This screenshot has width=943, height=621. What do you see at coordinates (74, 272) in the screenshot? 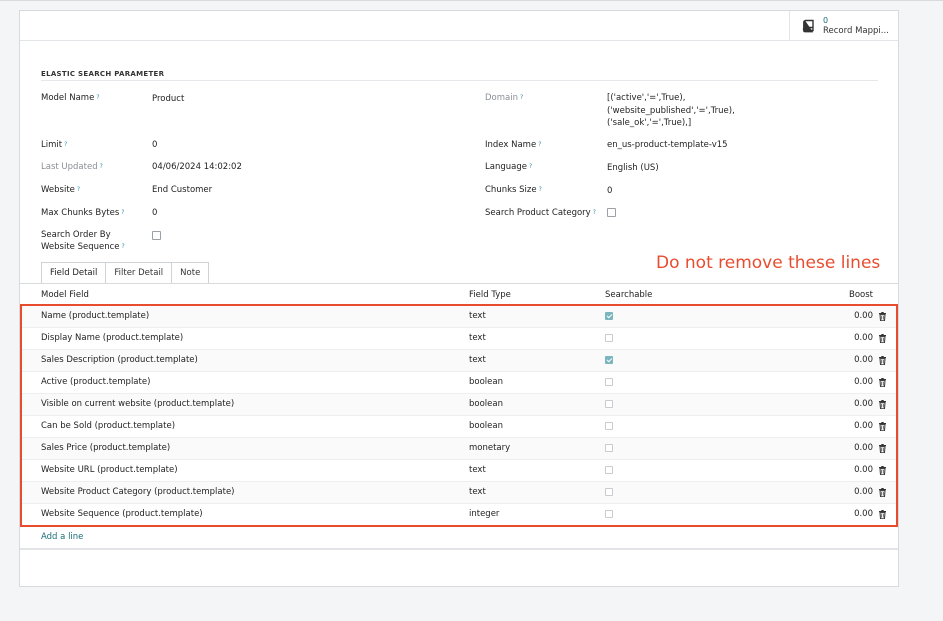
I see `tab-field-detail: Field Detail` at bounding box center [74, 272].